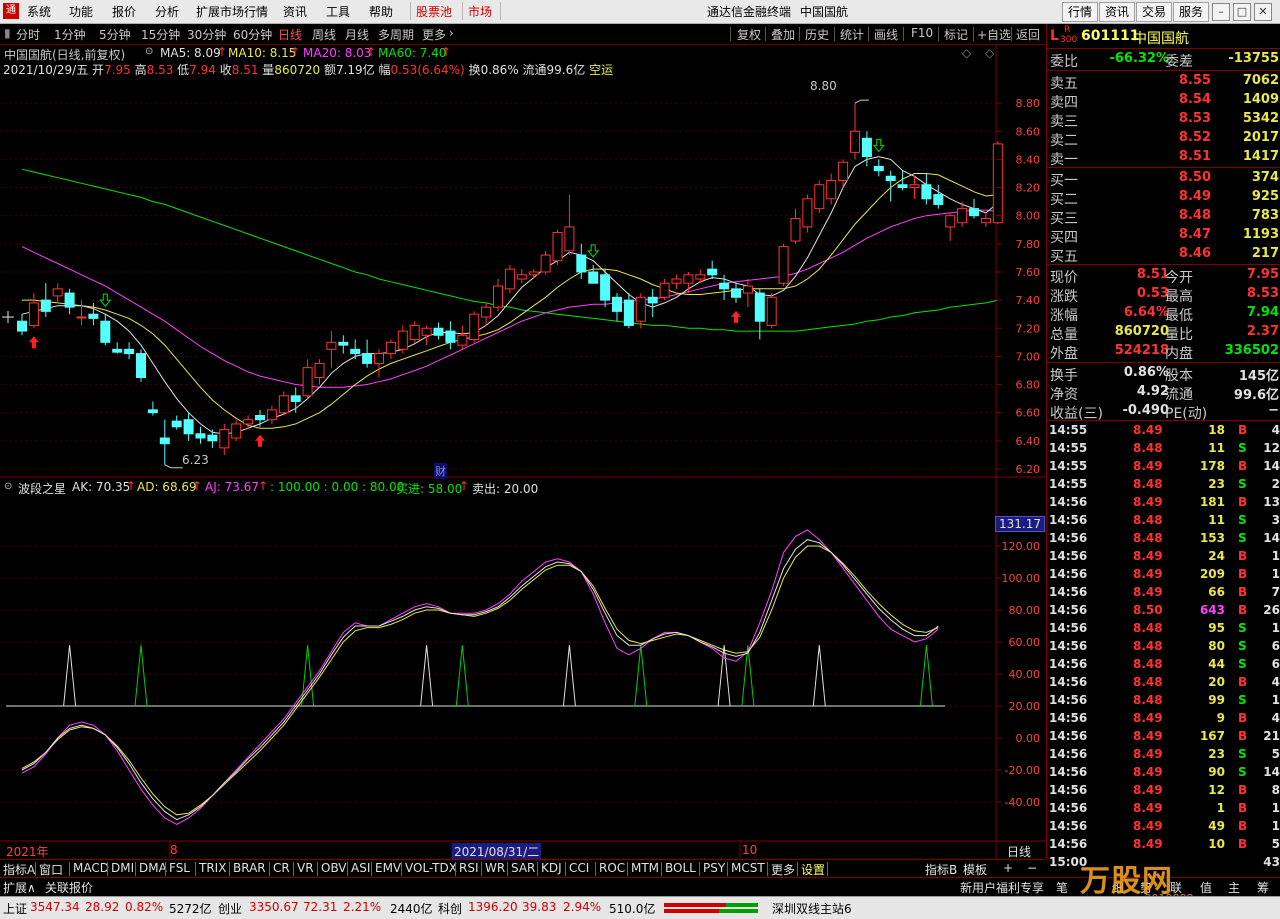 The image size is (1280, 919). Describe the element at coordinates (290, 34) in the screenshot. I see `period-daily: 日线` at that location.